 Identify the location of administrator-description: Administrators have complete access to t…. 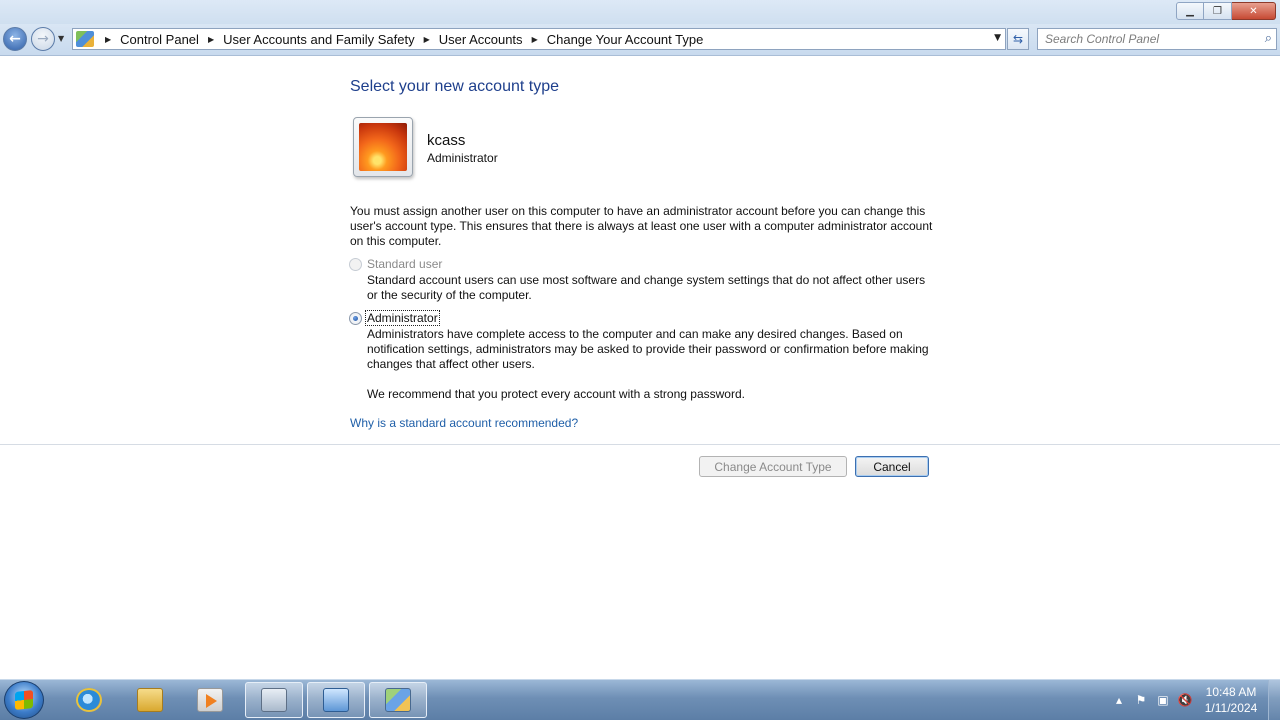
(648, 349).